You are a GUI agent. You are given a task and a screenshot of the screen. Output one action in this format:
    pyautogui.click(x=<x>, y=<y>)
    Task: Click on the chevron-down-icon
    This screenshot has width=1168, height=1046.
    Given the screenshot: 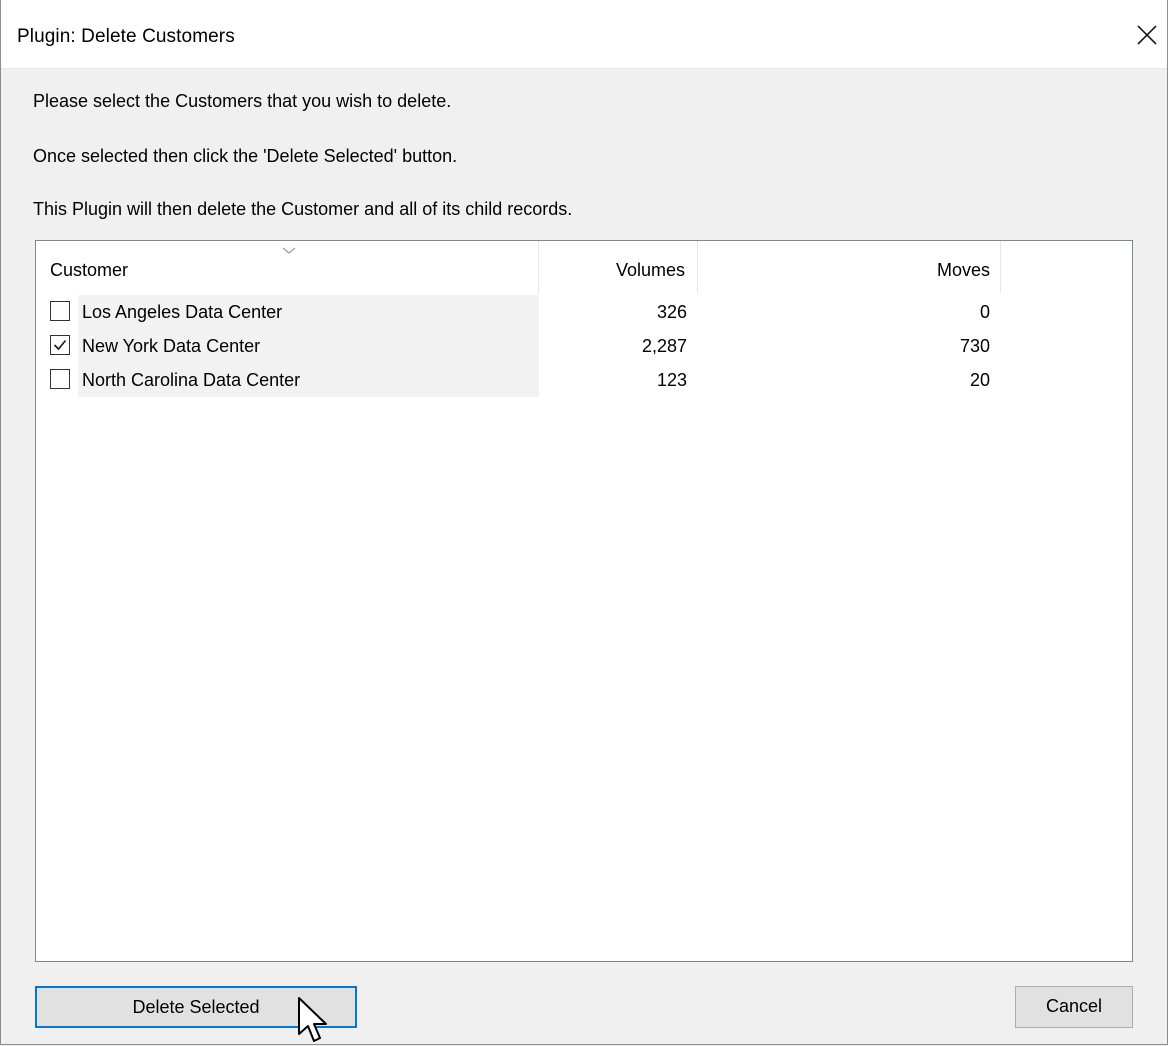 What is the action you would take?
    pyautogui.click(x=289, y=250)
    